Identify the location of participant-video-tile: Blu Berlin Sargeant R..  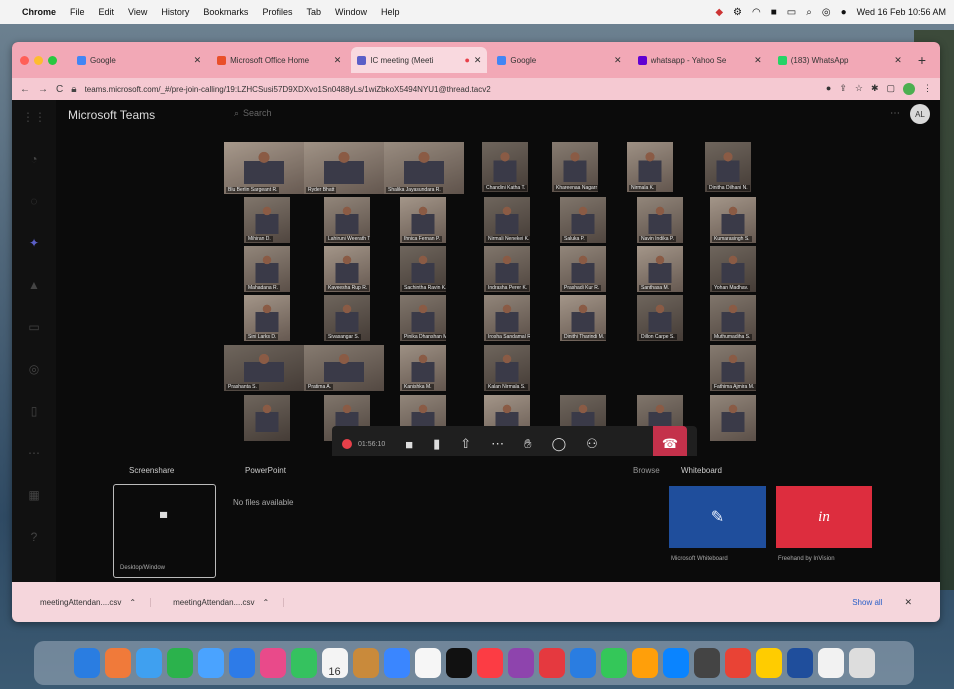
(264, 168).